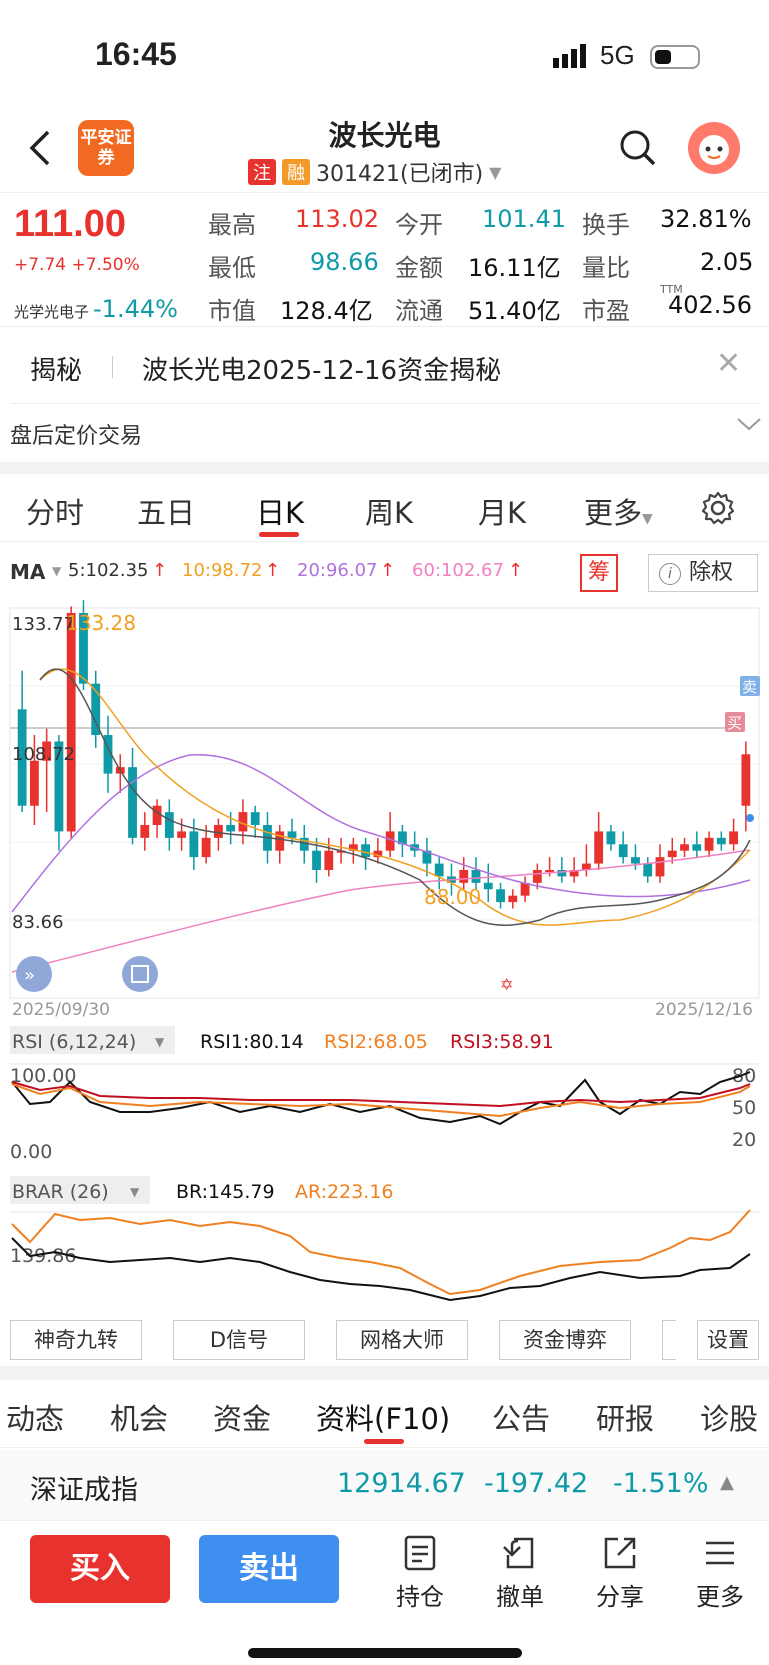 The height and width of the screenshot is (1665, 769). I want to click on quote-label: 市盈, so click(606, 311).